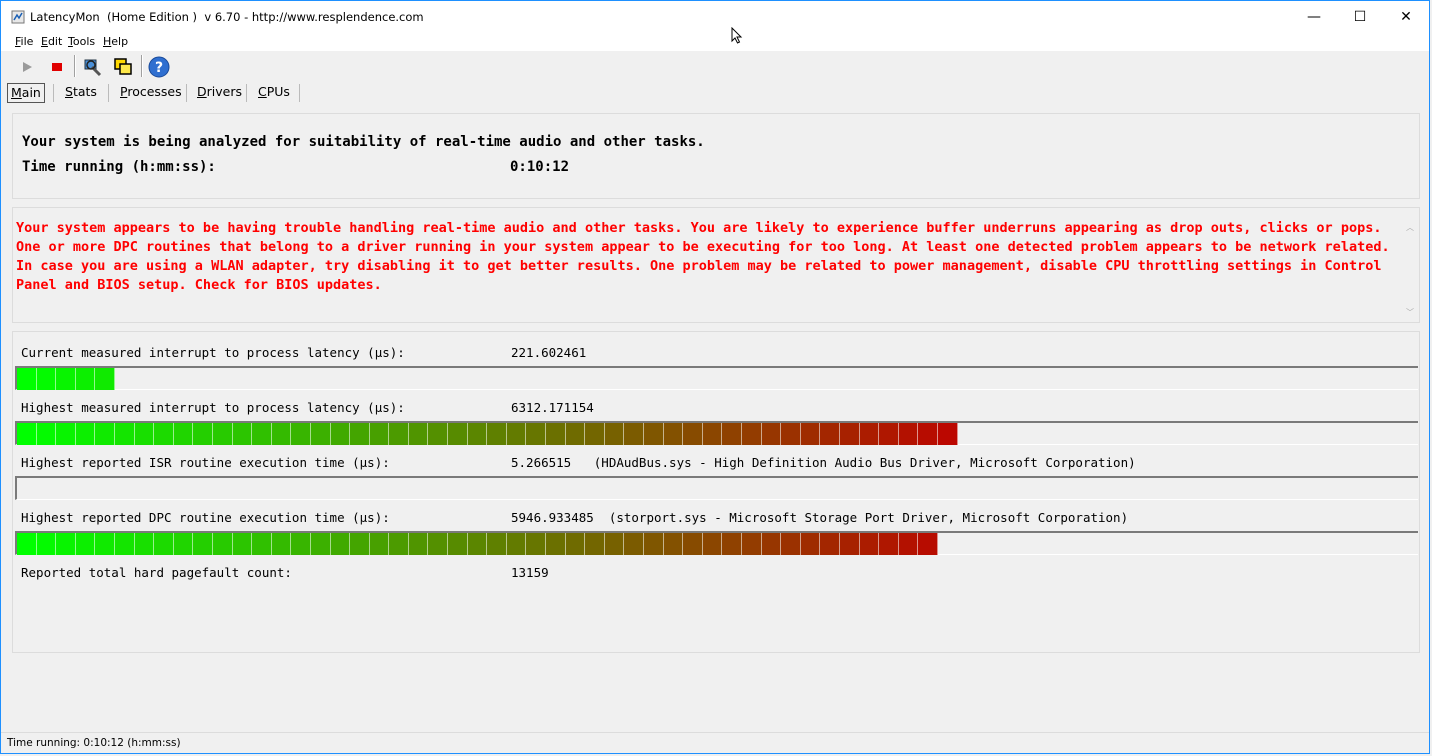  What do you see at coordinates (1410, 312) in the screenshot?
I see `scroll-down-icon: ﹀` at bounding box center [1410, 312].